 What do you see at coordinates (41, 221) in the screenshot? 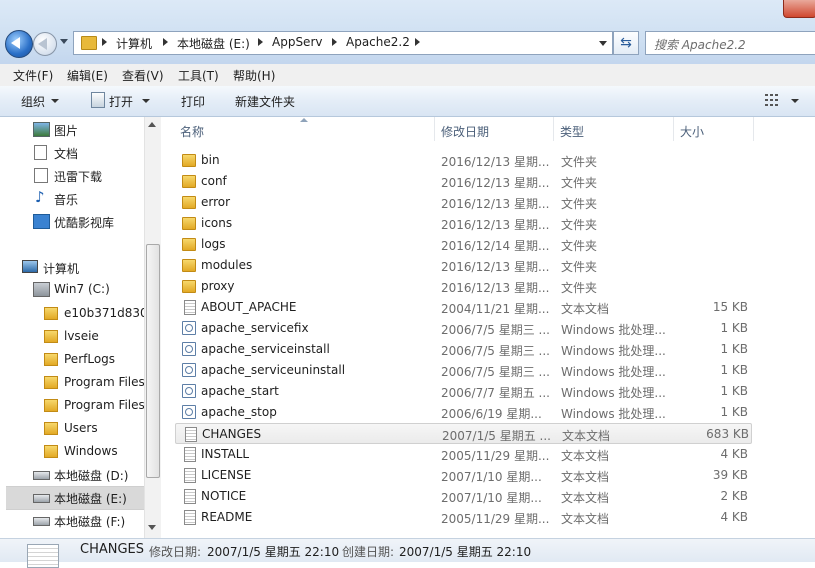
I see `video-icon` at bounding box center [41, 221].